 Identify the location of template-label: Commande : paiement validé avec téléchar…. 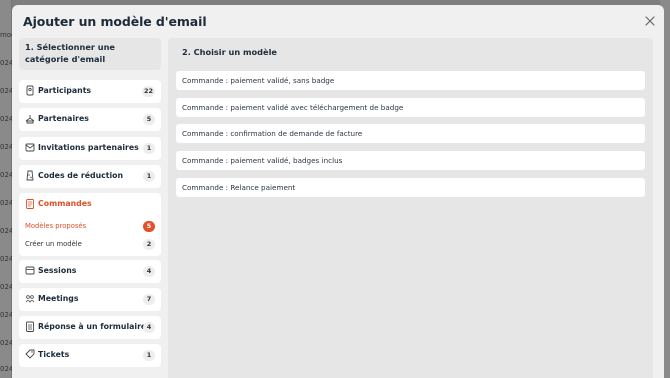
(293, 107).